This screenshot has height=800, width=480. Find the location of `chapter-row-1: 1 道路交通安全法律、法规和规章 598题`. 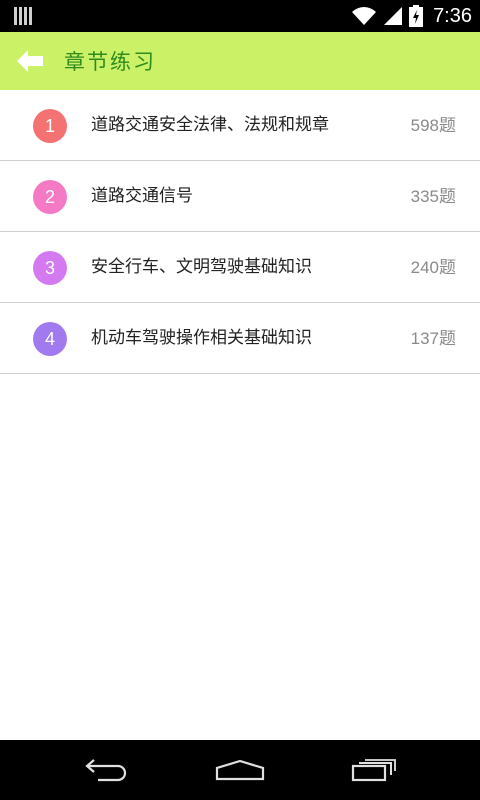

chapter-row-1: 1 道路交通安全法律、法规和规章 598题 is located at coordinates (240, 125).